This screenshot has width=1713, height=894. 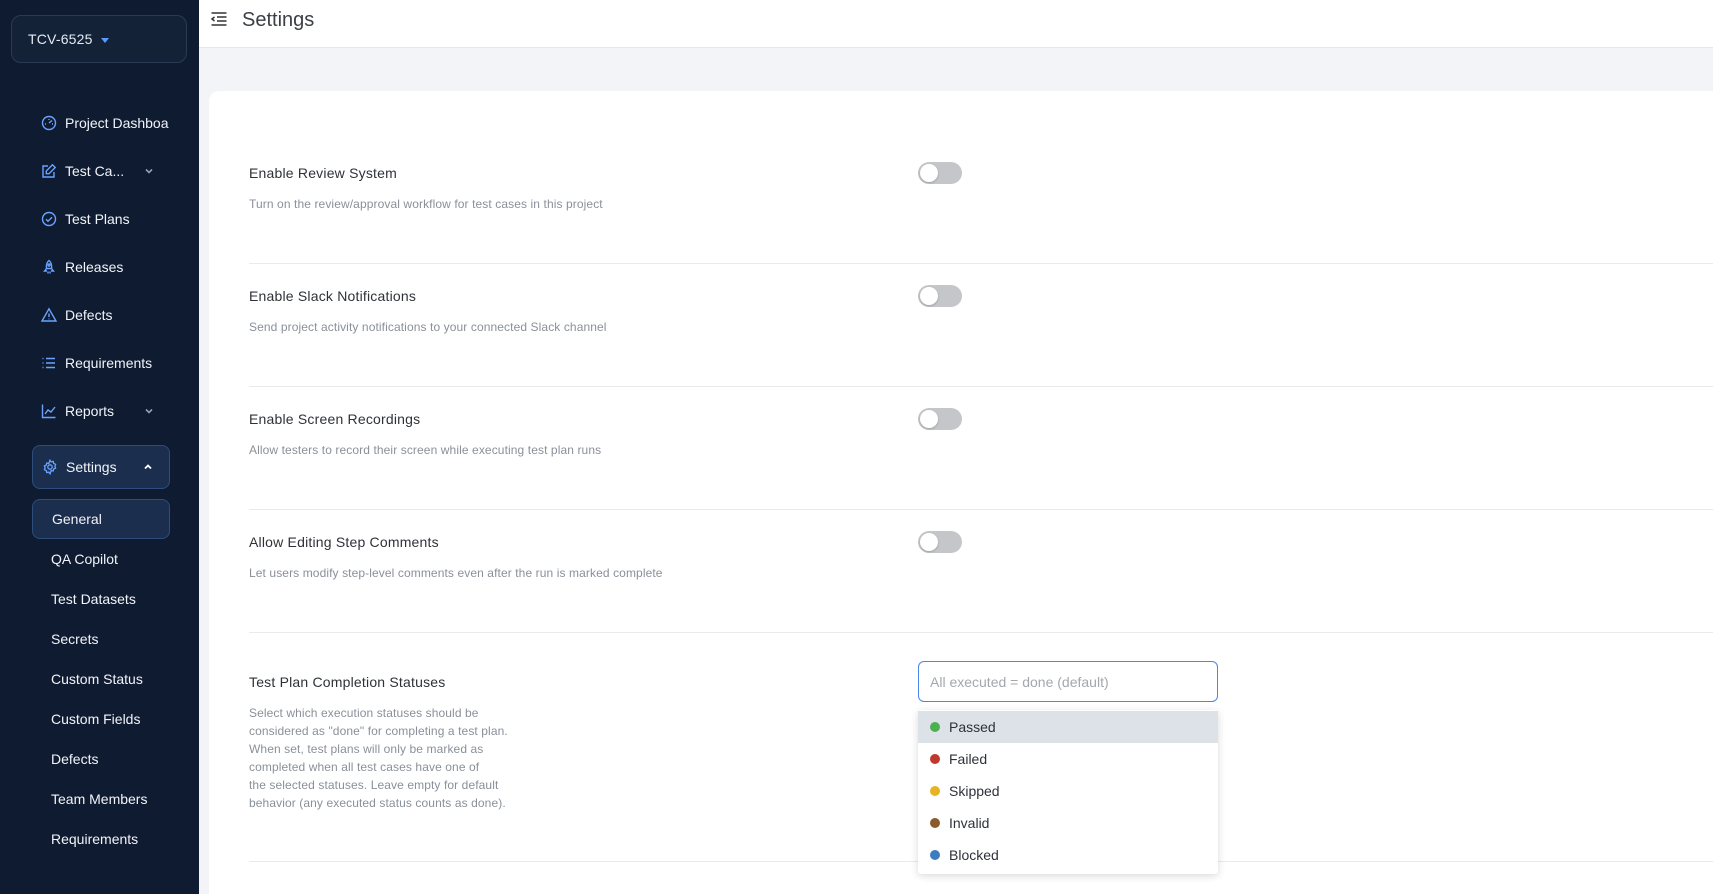 I want to click on sidebar-sub-label: Test Datasets, so click(x=93, y=599).